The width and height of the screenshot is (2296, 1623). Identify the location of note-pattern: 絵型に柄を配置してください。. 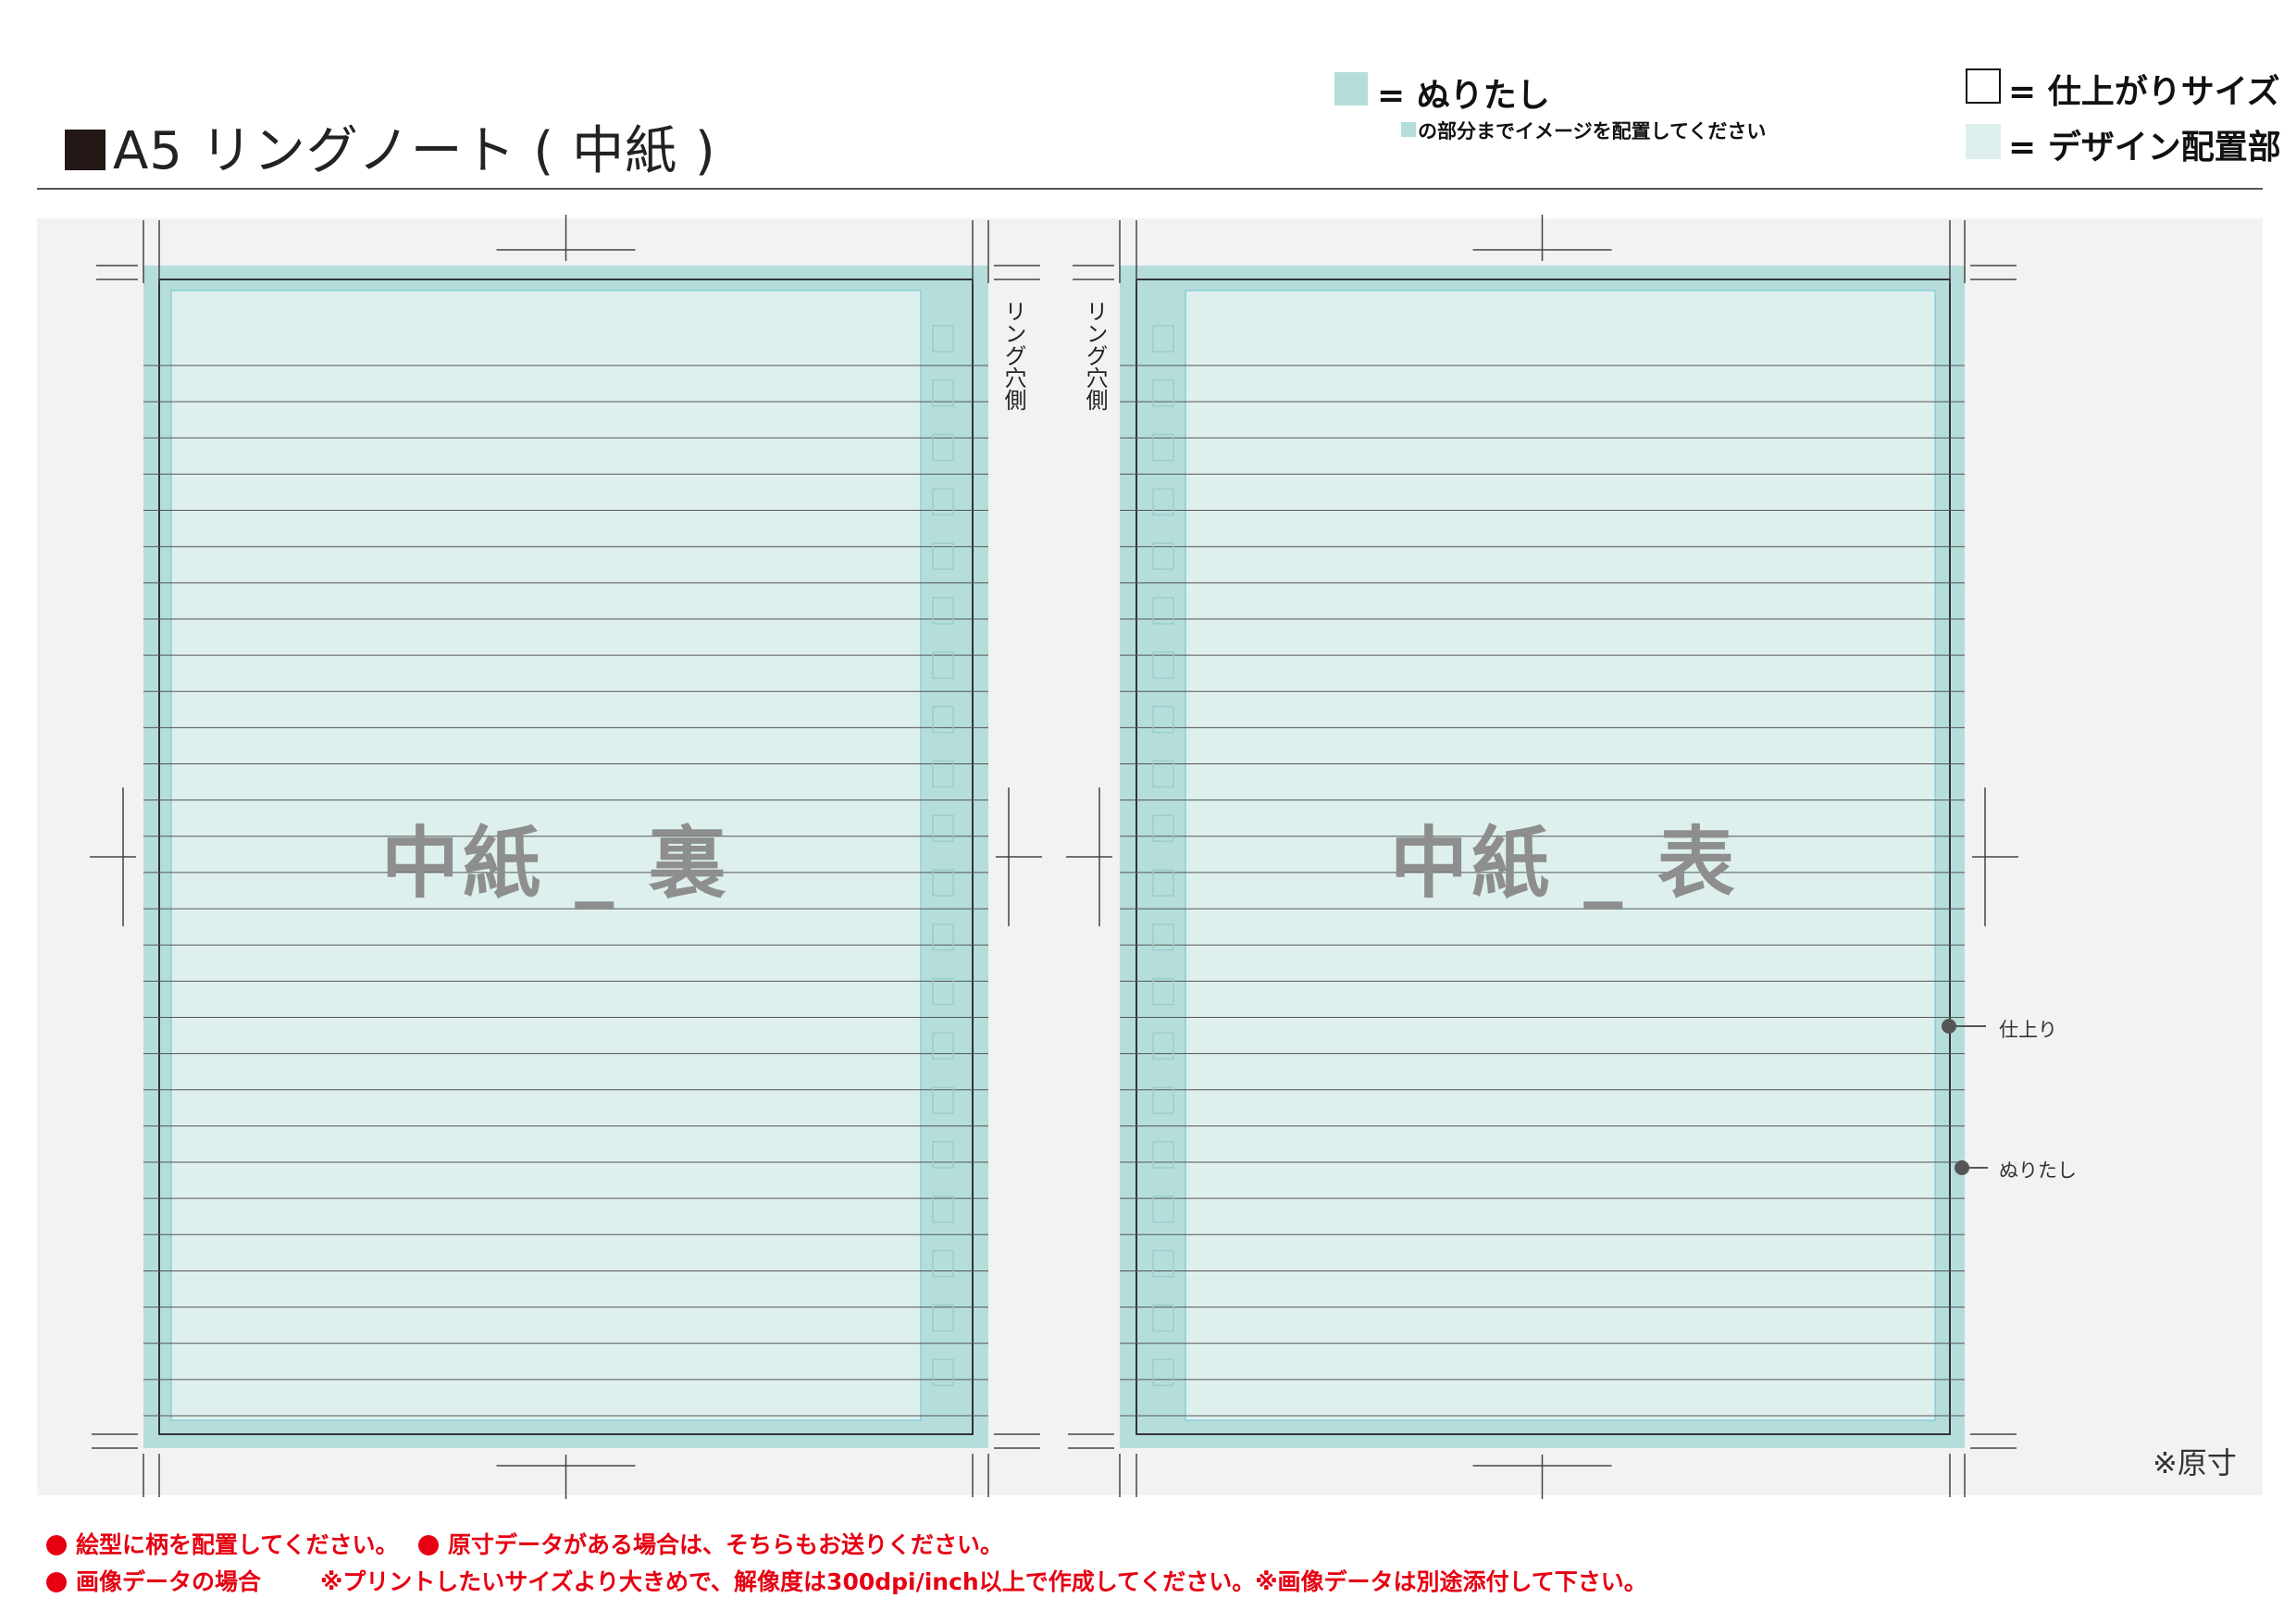
(223, 1543).